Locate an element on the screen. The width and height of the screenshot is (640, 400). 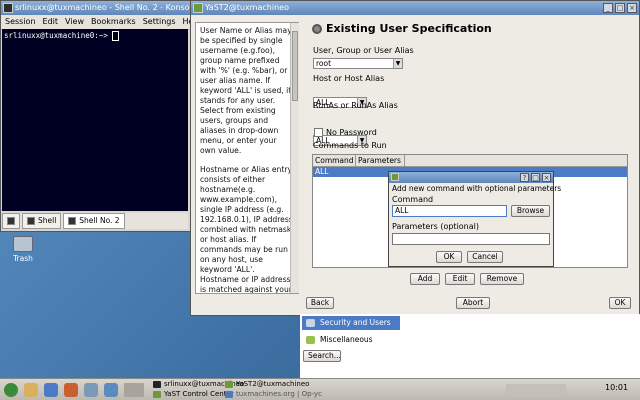
konsole-tabbar: Shell Shell No. 2 is located at coordinates (95, 221).